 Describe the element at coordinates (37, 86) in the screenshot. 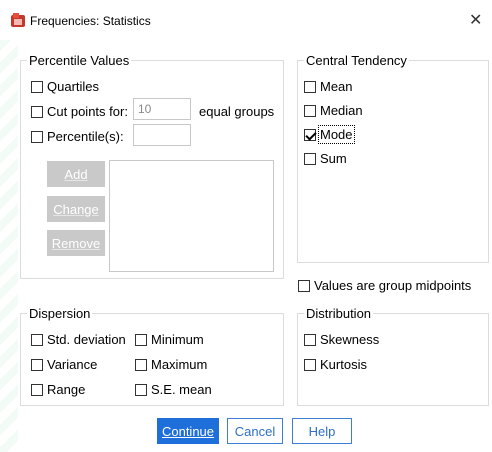

I see `quartiles-box` at that location.